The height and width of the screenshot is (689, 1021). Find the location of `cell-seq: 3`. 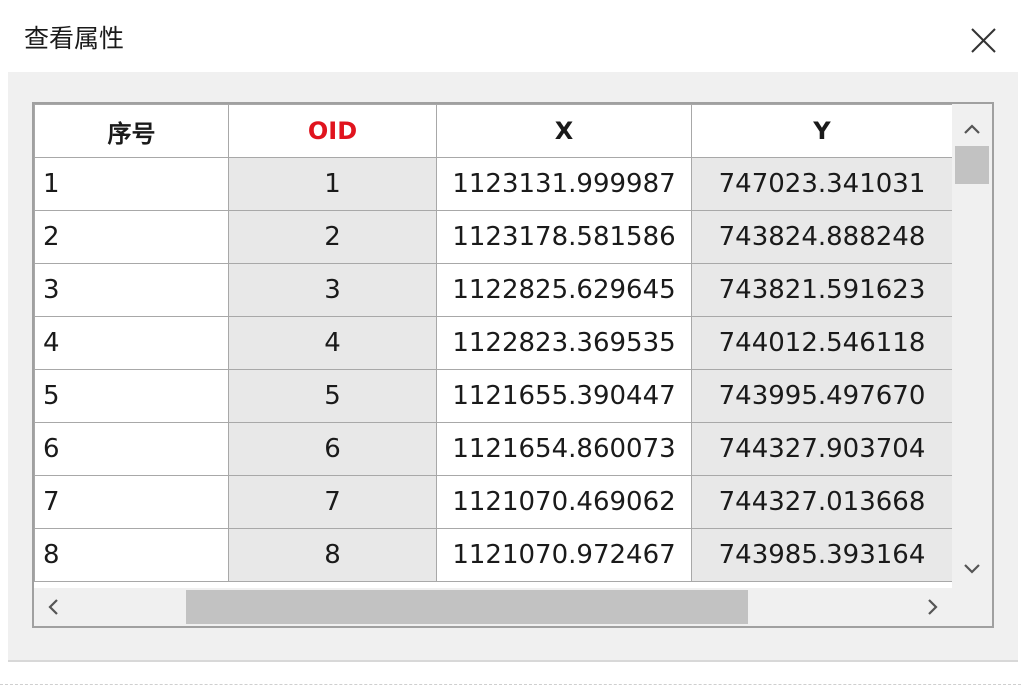

cell-seq: 3 is located at coordinates (131, 290).